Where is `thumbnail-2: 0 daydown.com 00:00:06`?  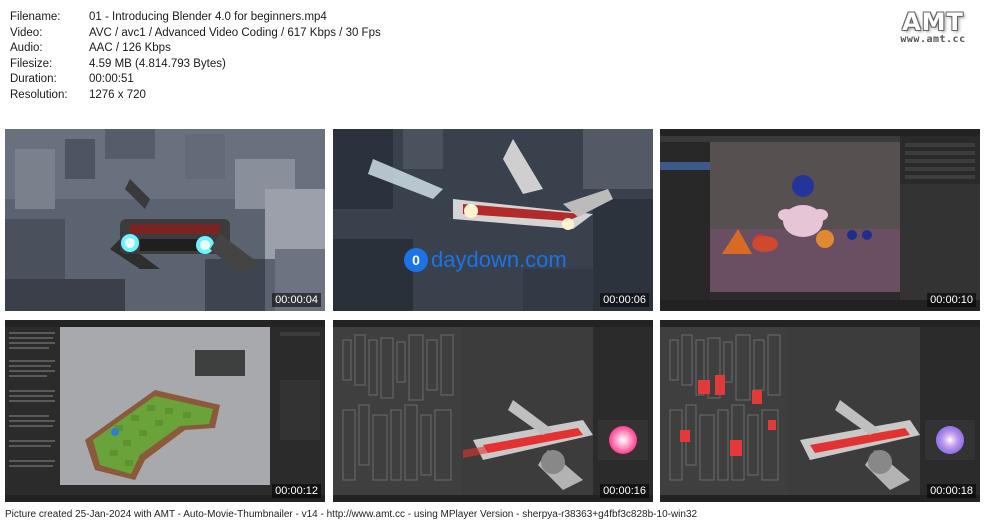
thumbnail-2: 0 daydown.com 00:00:06 is located at coordinates (493, 220).